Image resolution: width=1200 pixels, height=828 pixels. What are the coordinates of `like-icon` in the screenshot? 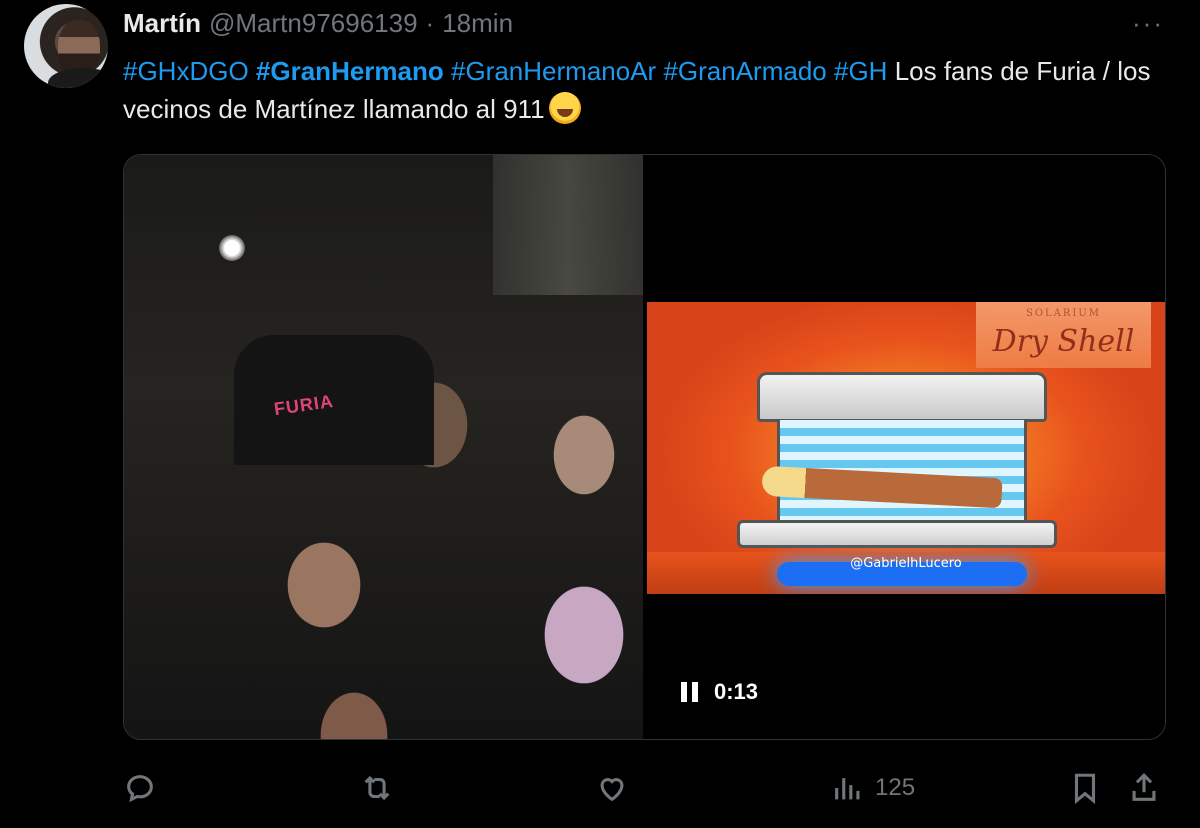 It's located at (612, 790).